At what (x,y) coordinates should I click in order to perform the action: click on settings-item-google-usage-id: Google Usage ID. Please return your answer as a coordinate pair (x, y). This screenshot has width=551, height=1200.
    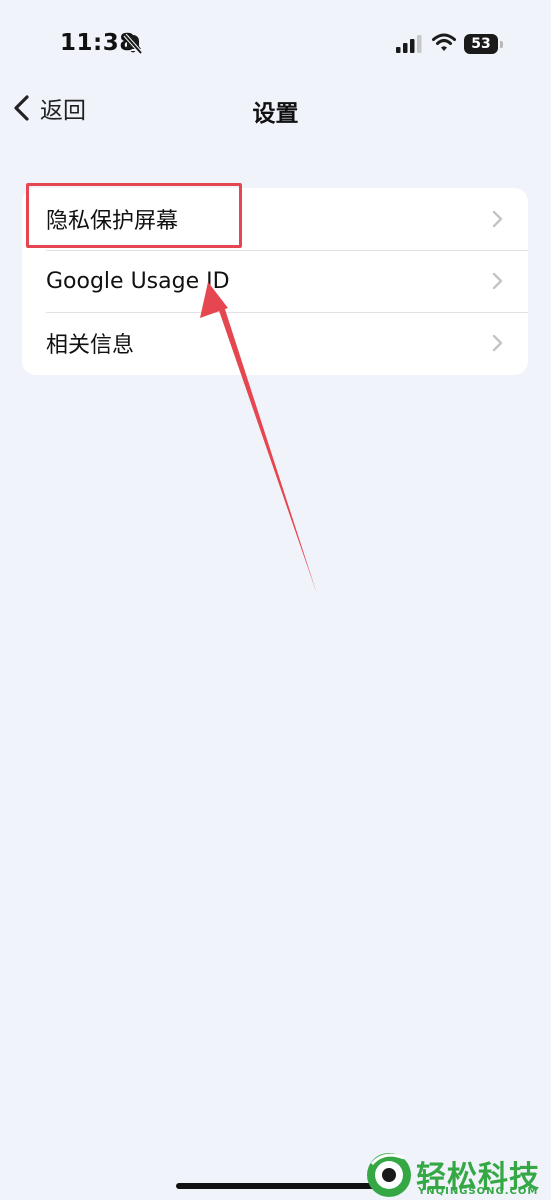
    Looking at the image, I should click on (275, 281).